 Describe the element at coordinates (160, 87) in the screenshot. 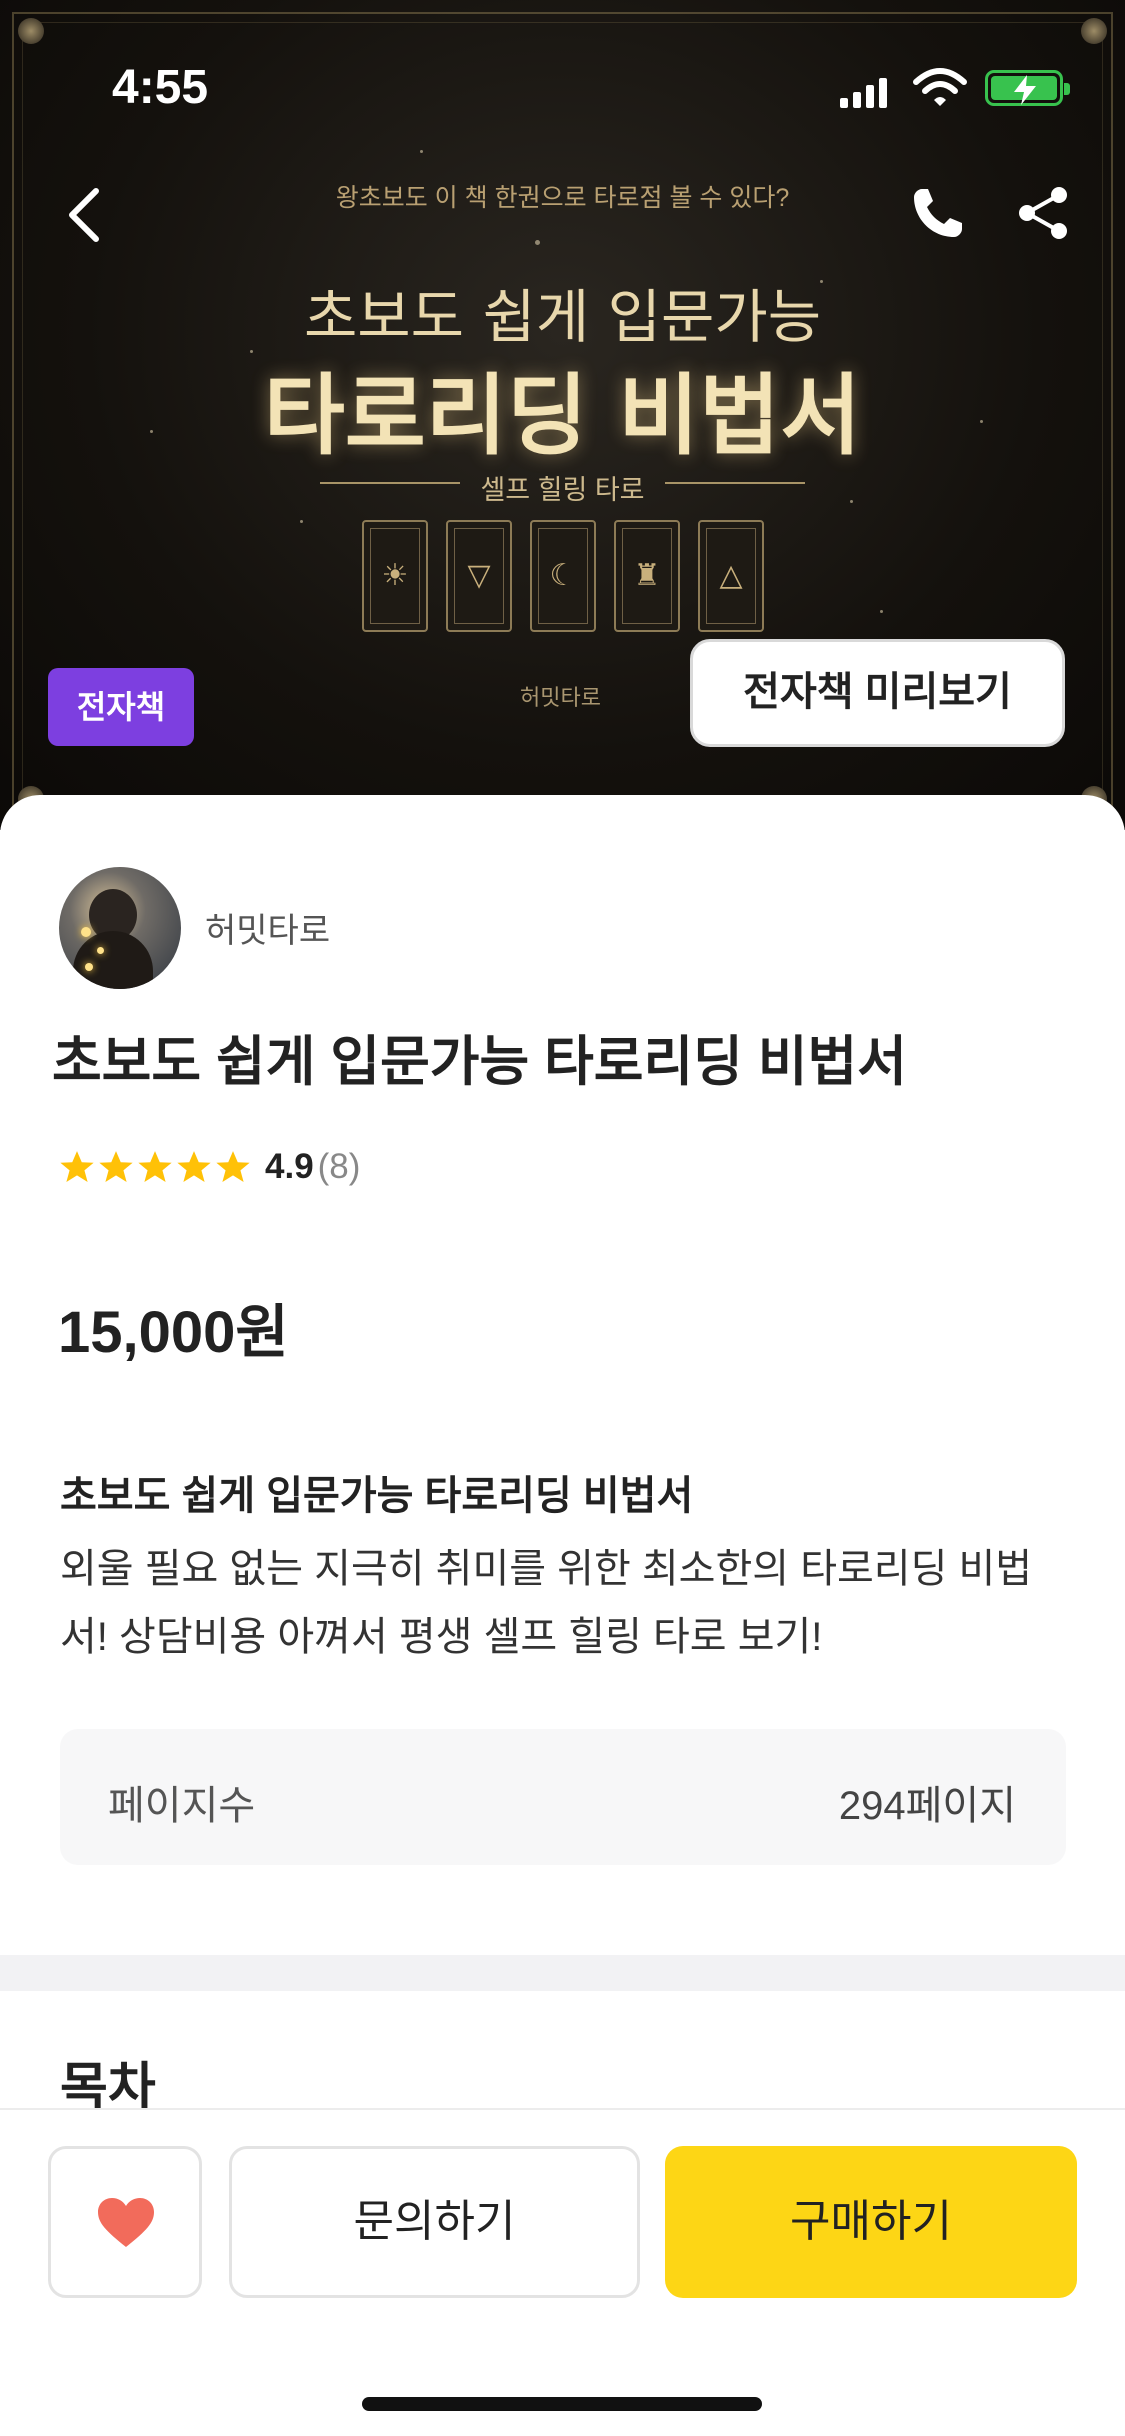

I see `status-time: 4:55` at that location.